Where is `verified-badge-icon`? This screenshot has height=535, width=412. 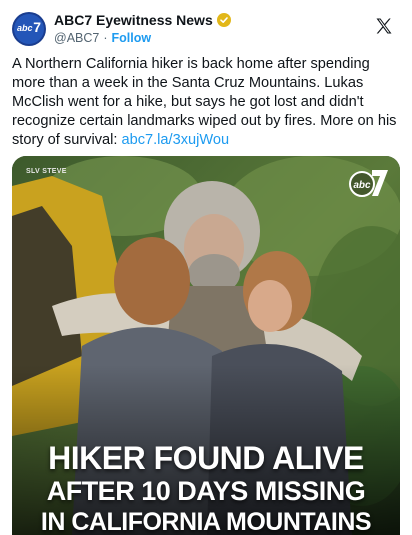
verified-badge-icon is located at coordinates (223, 20).